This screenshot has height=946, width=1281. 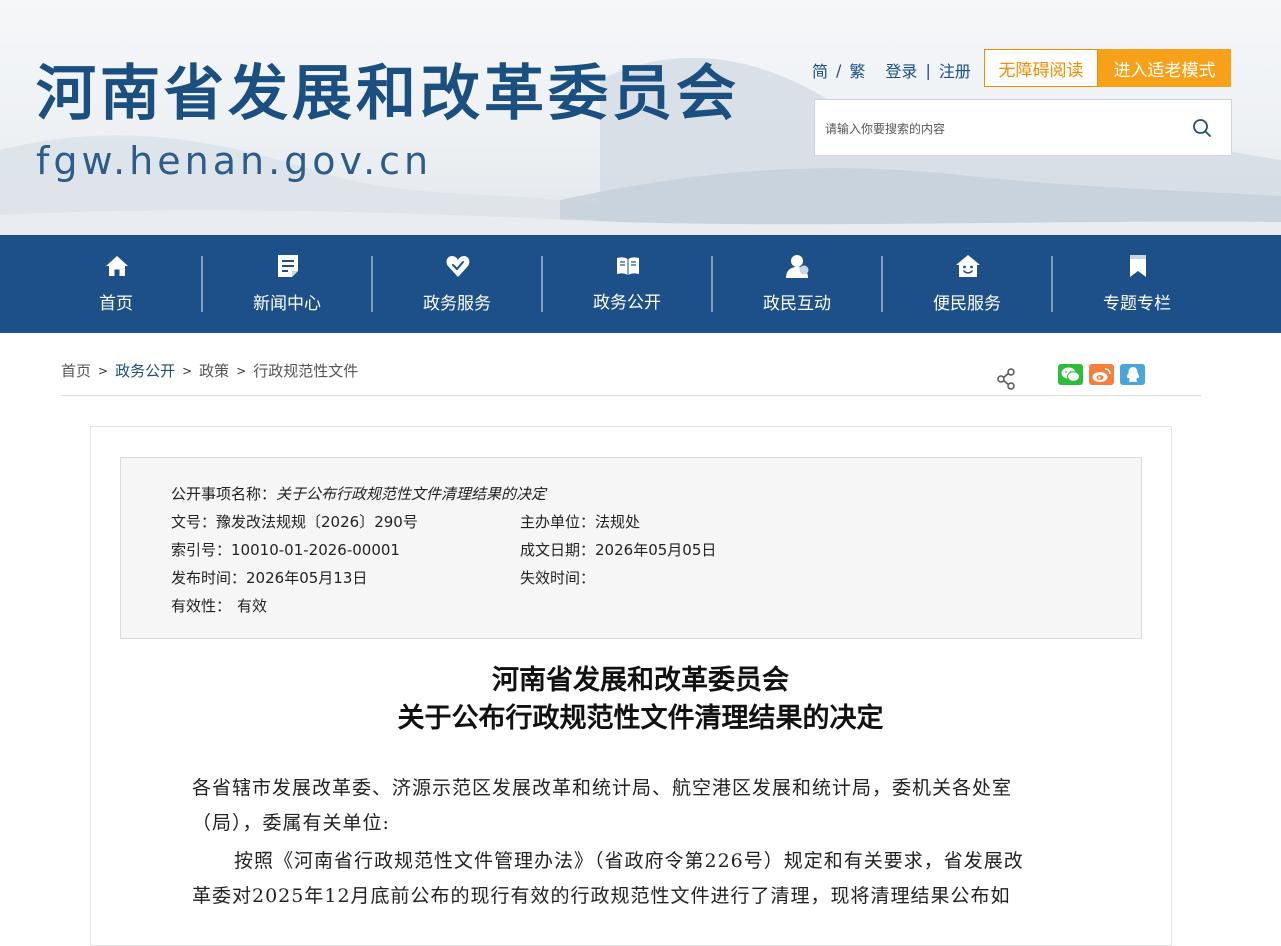 I want to click on nav-item-convenience: 便民服务, so click(x=967, y=284).